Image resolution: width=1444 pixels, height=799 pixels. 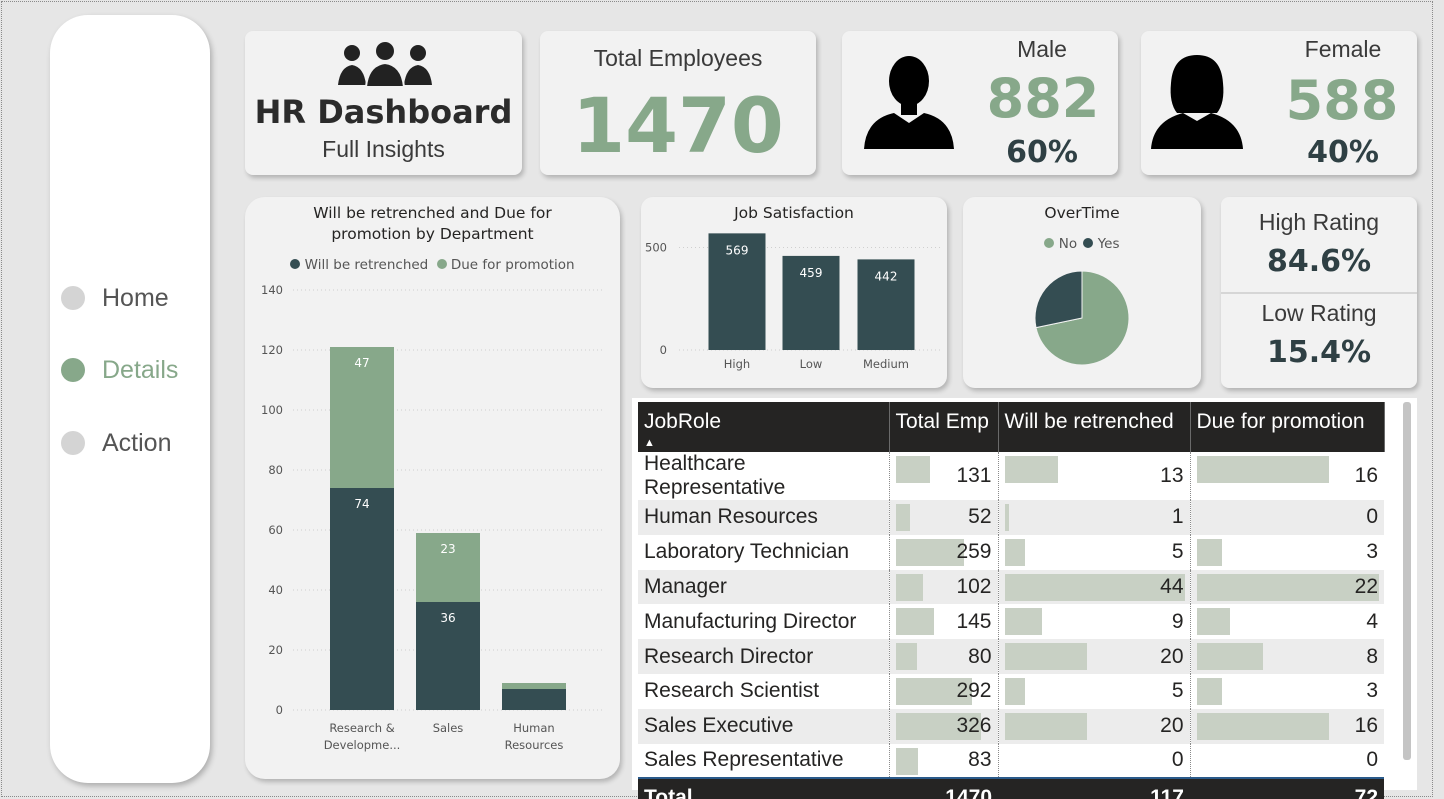 I want to click on cell-promotion: 3, so click(x=1286, y=552).